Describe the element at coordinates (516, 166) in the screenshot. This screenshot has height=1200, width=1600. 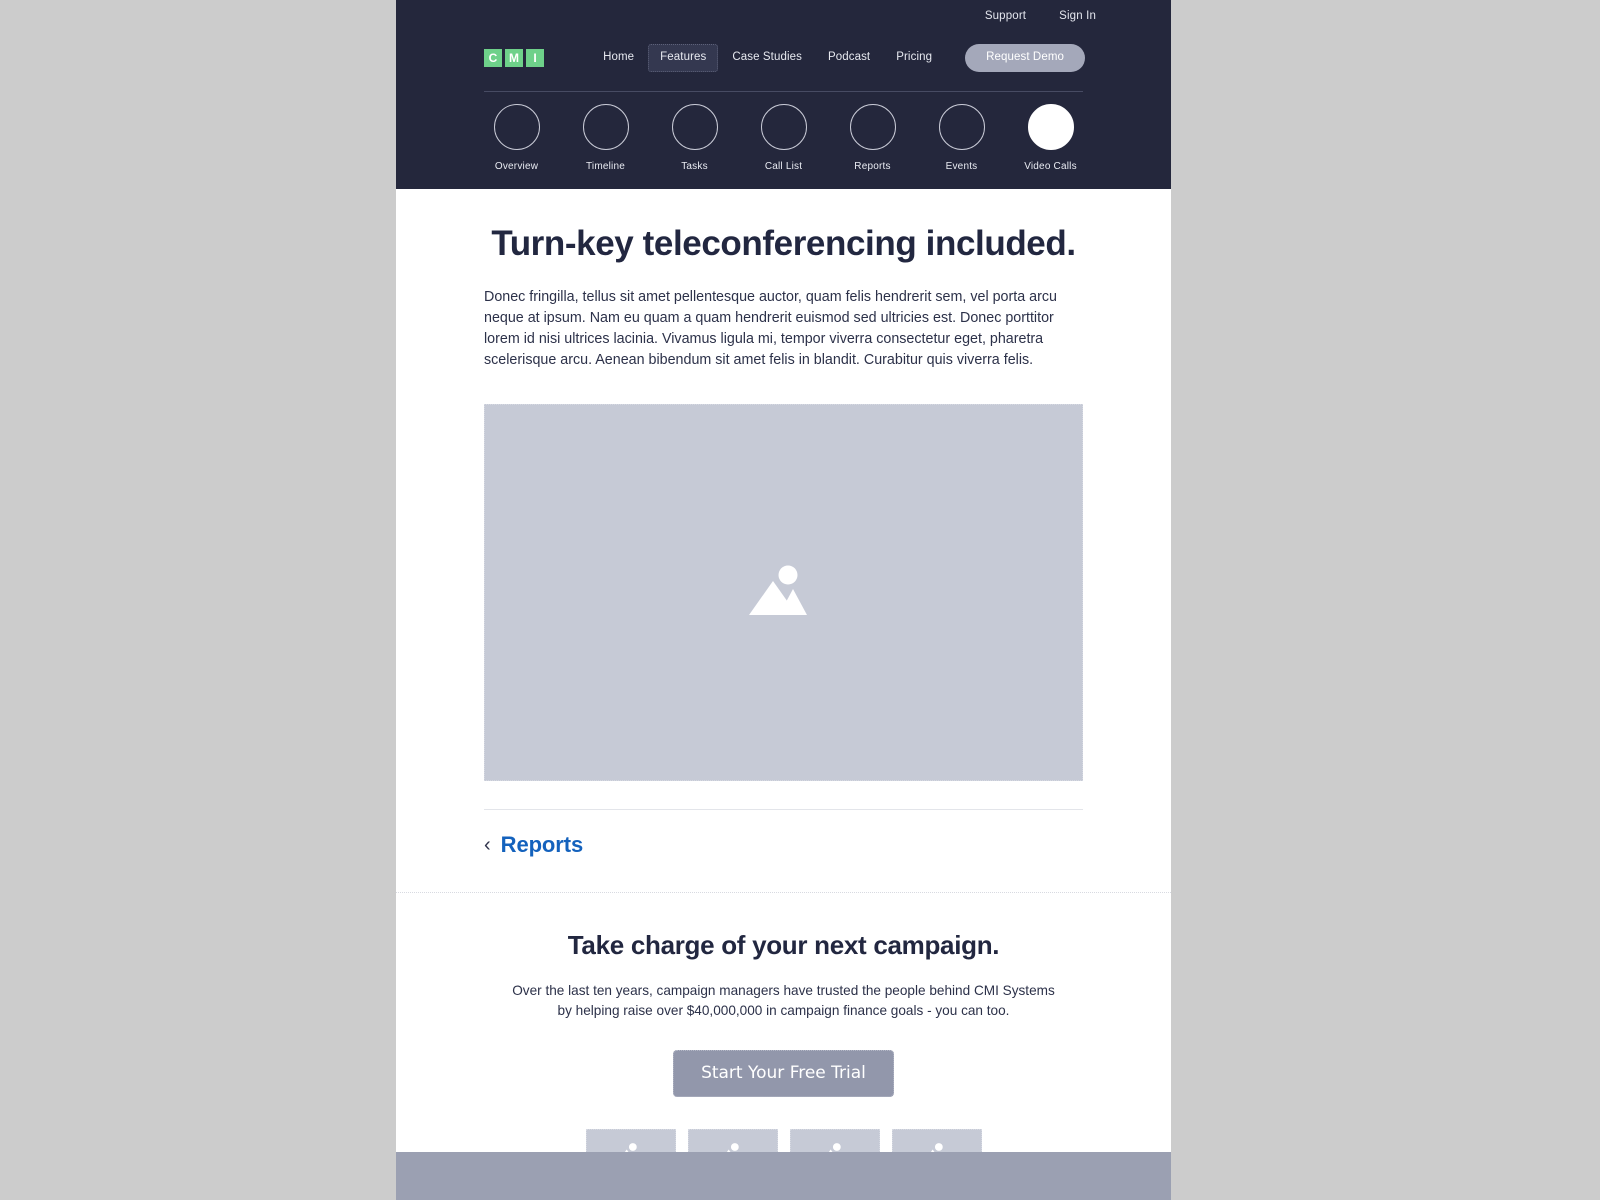
I see `feature-nav-label: Overview` at that location.